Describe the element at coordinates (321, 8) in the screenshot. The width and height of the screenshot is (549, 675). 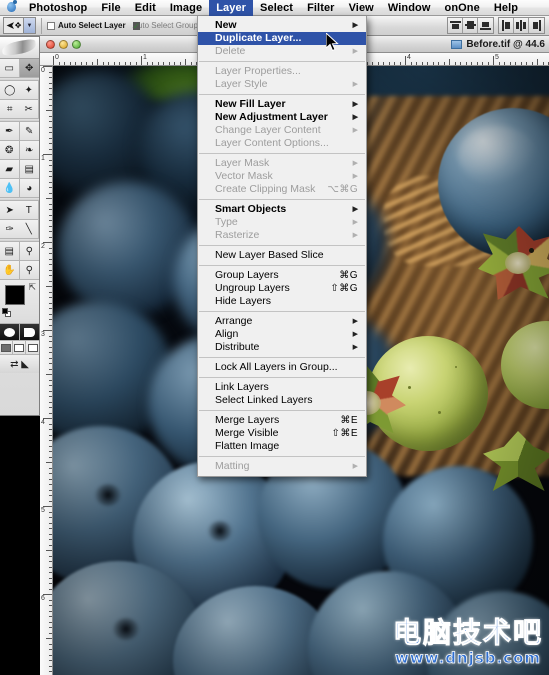
I see `menu-filter: Filter` at that location.